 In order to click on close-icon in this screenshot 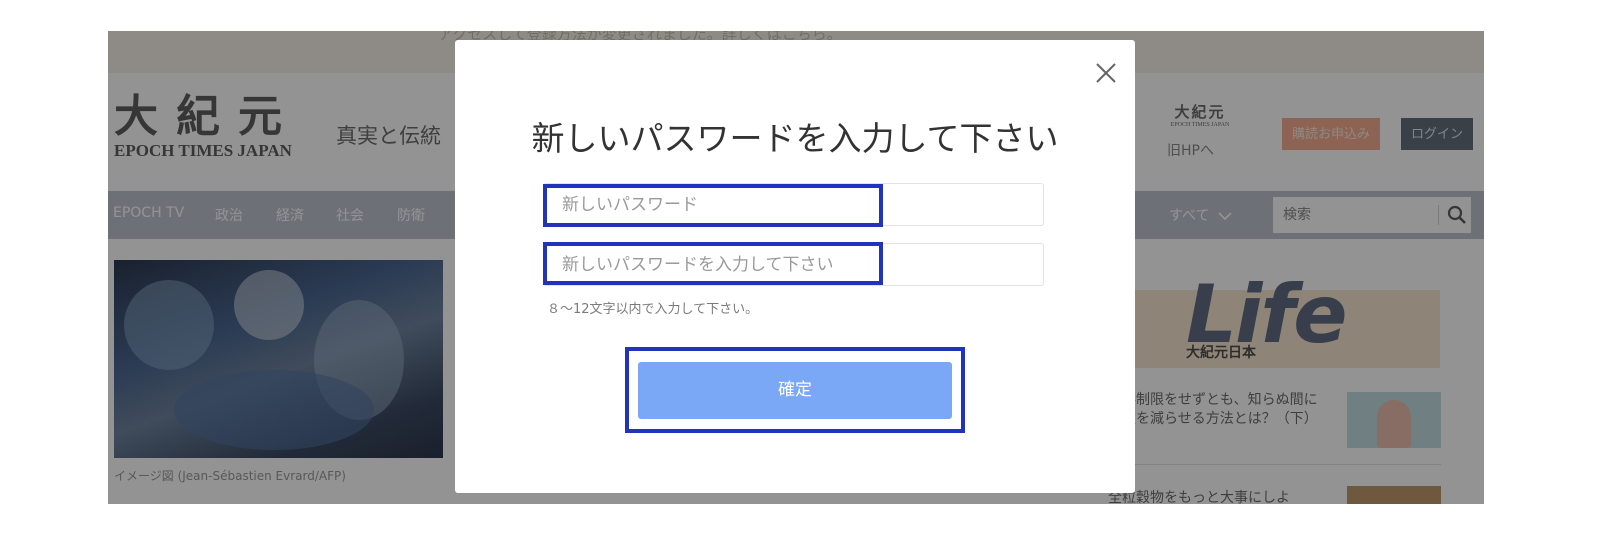, I will do `click(1106, 73)`.